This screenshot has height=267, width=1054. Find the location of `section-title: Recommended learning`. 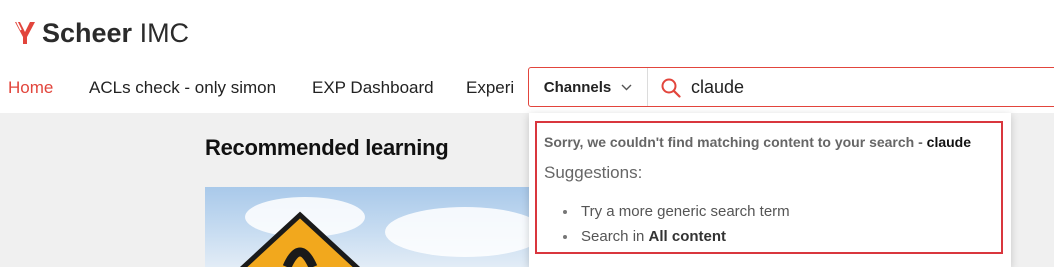

section-title: Recommended learning is located at coordinates (327, 147).